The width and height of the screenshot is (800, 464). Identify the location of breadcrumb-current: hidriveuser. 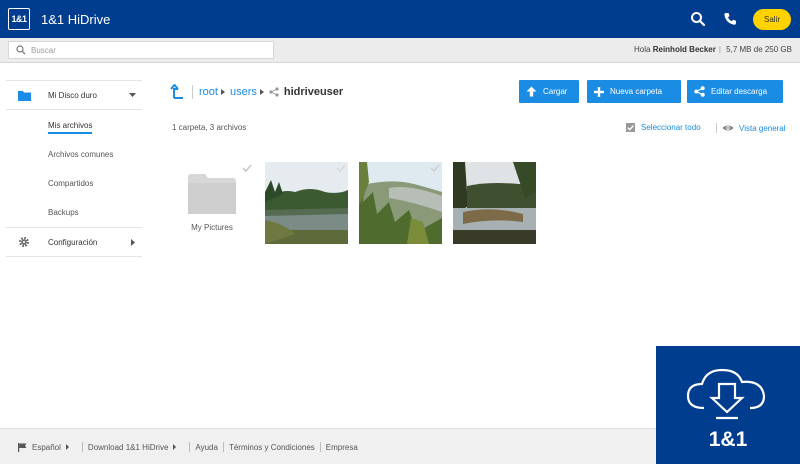
(313, 92).